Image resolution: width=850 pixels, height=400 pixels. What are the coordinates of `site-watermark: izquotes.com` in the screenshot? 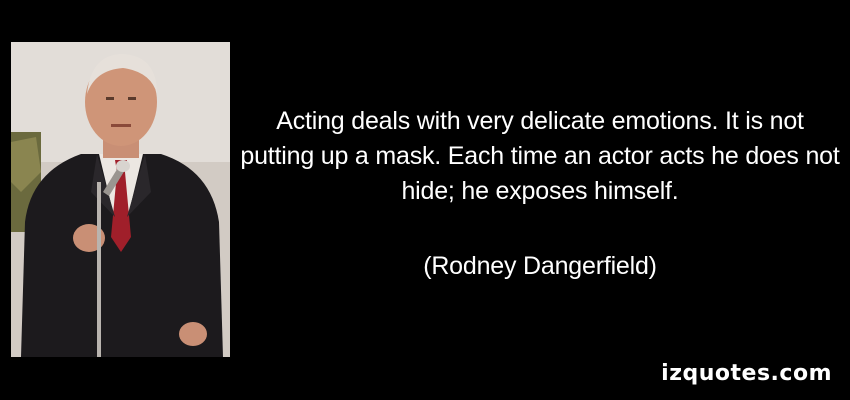 It's located at (746, 373).